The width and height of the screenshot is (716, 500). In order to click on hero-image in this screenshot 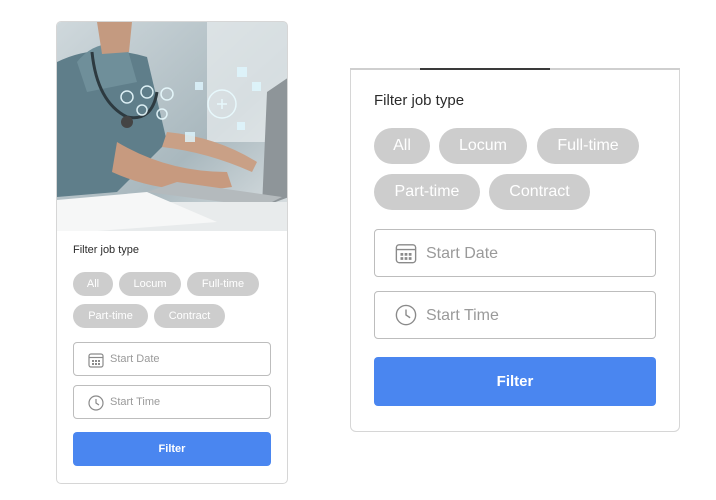, I will do `click(172, 126)`.